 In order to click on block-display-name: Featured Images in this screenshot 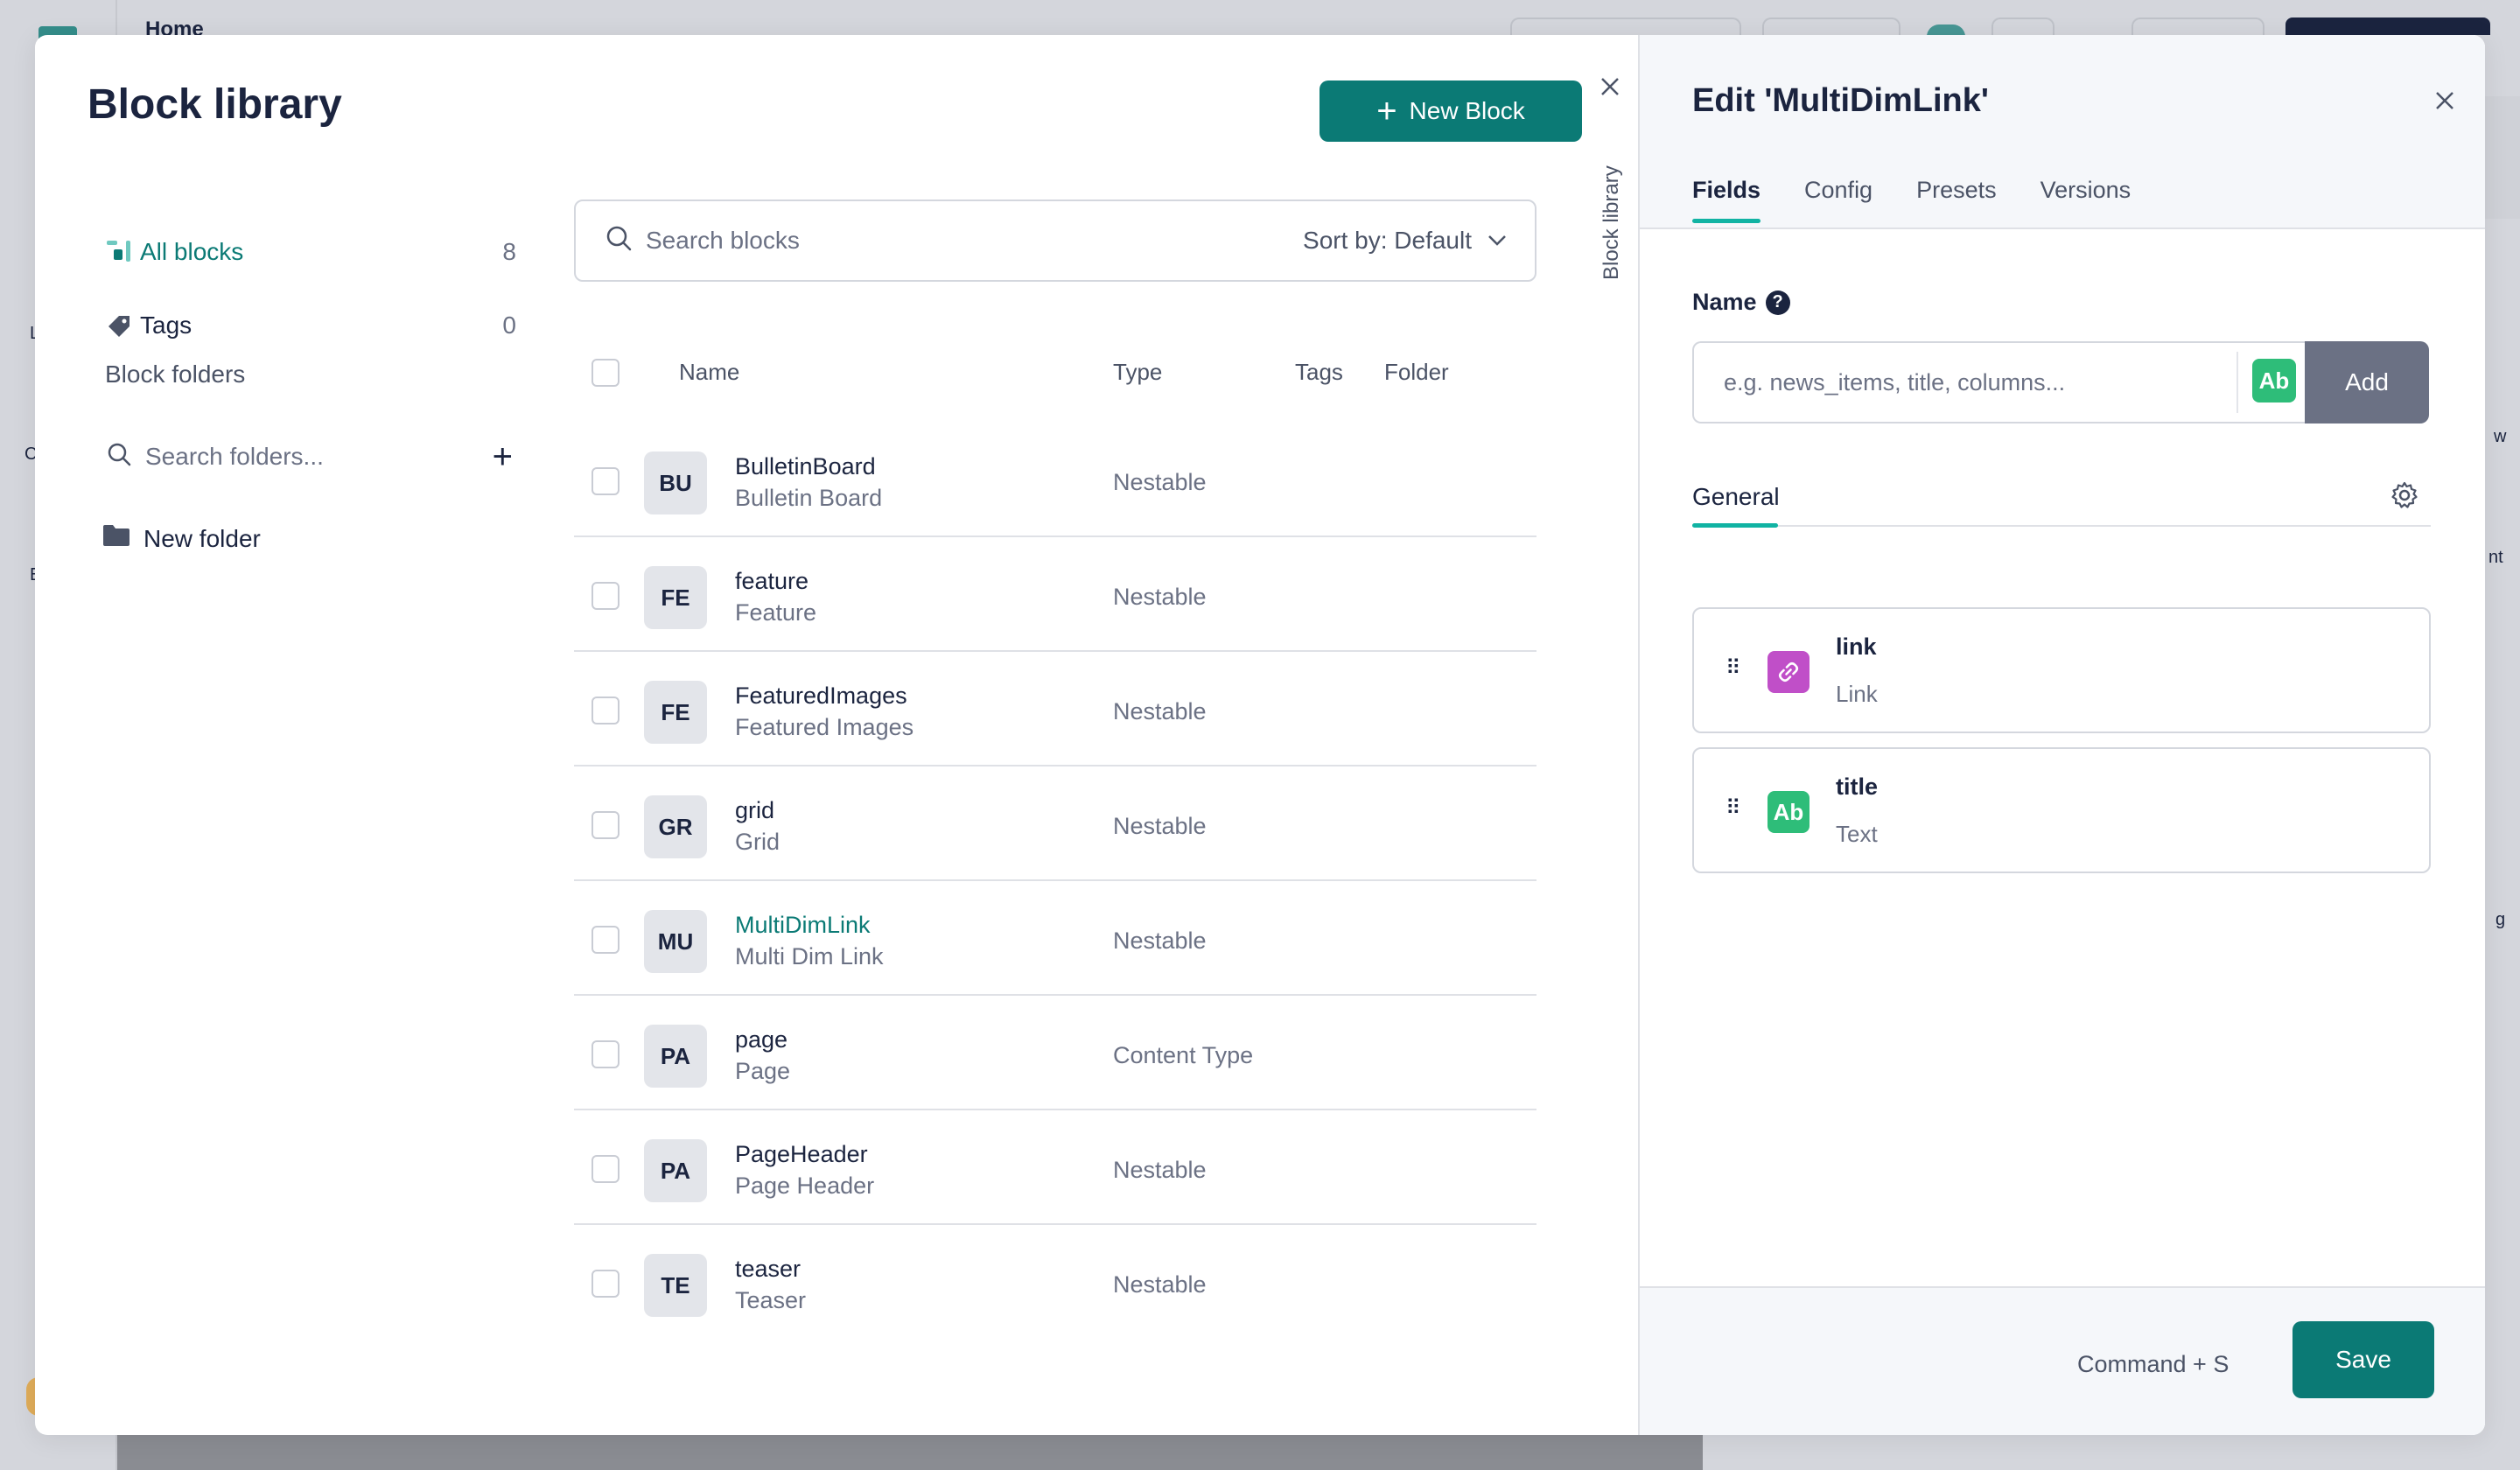, I will do `click(824, 727)`.